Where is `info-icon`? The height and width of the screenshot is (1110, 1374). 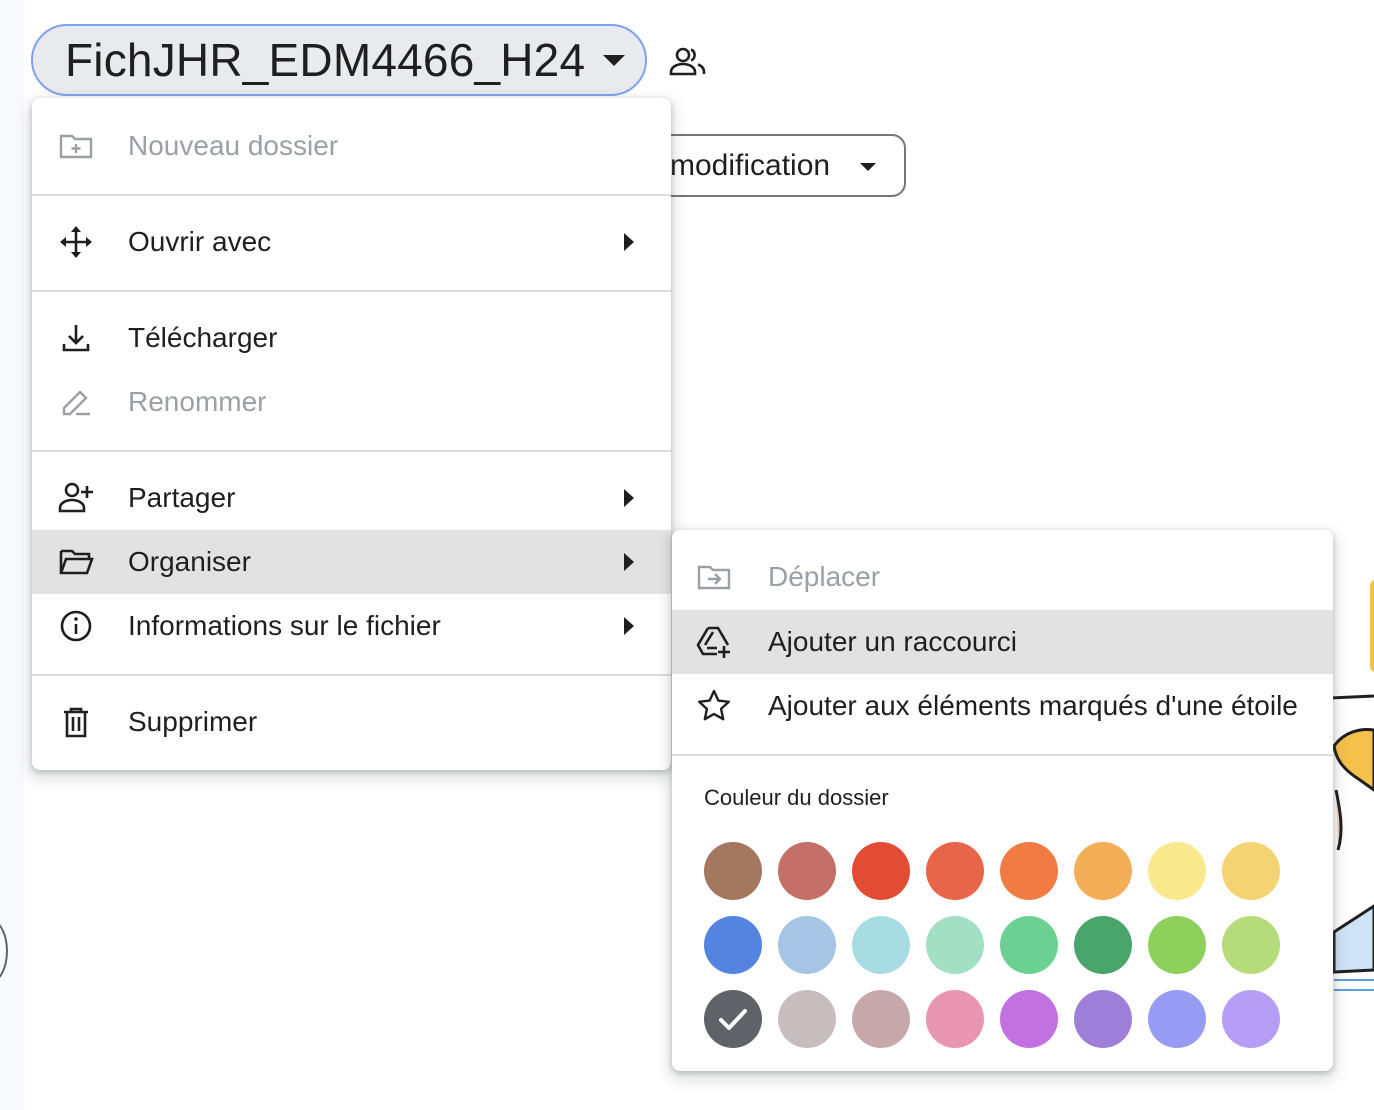 info-icon is located at coordinates (76, 626).